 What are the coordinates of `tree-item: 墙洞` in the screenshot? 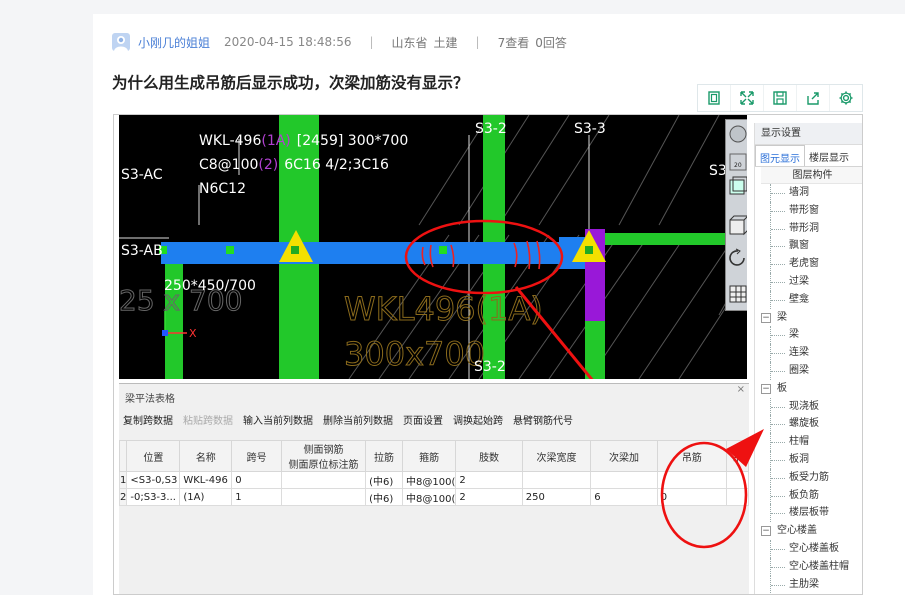 It's located at (808, 193).